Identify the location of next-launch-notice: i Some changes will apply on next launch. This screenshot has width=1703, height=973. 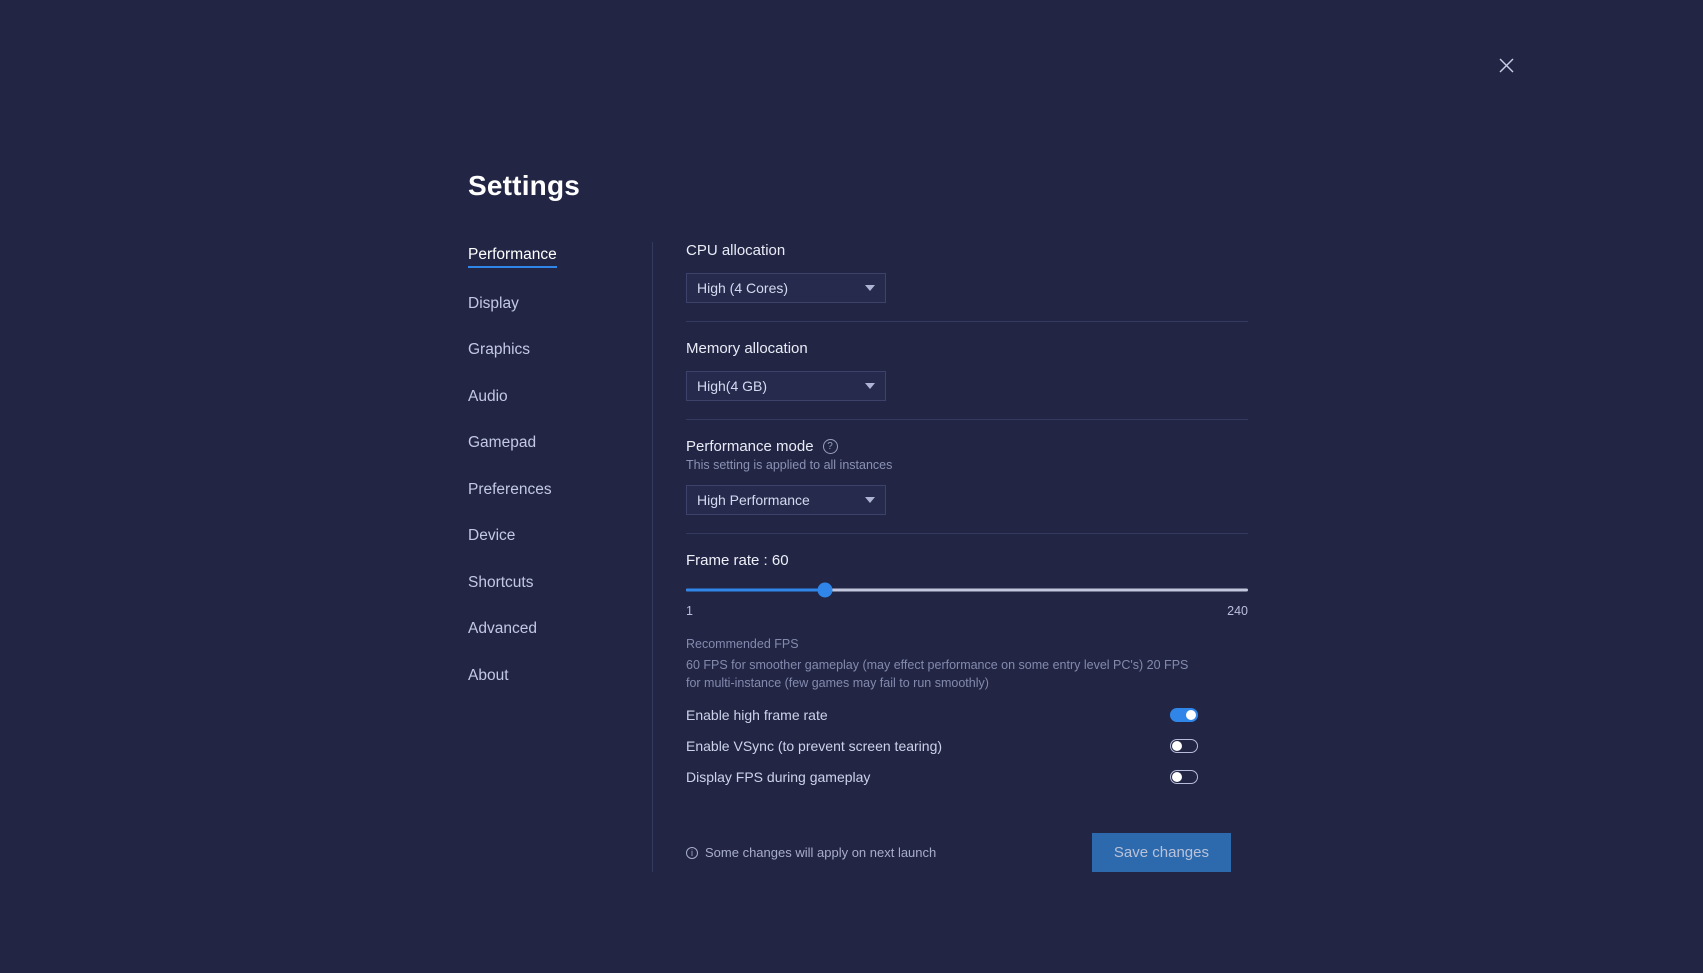
(811, 852).